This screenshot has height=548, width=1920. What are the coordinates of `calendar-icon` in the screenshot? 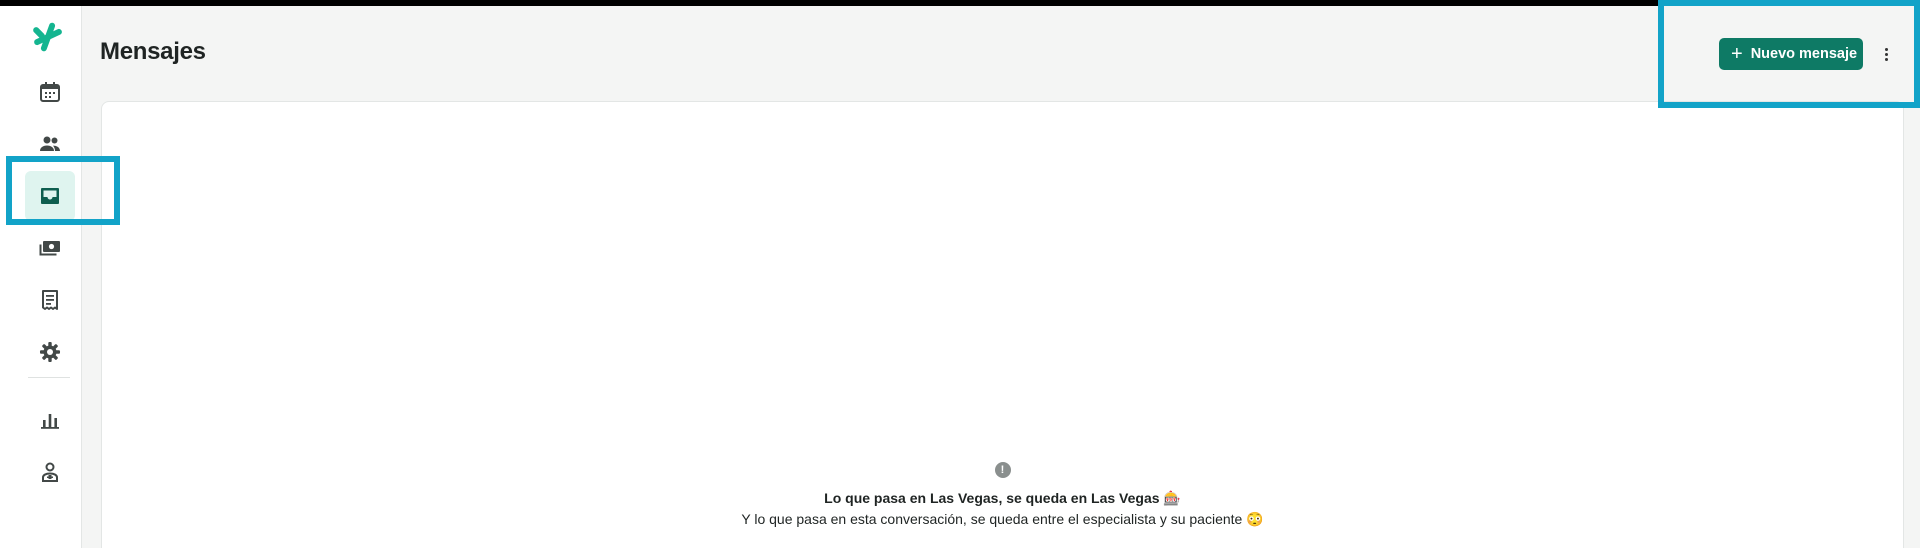 It's located at (50, 92).